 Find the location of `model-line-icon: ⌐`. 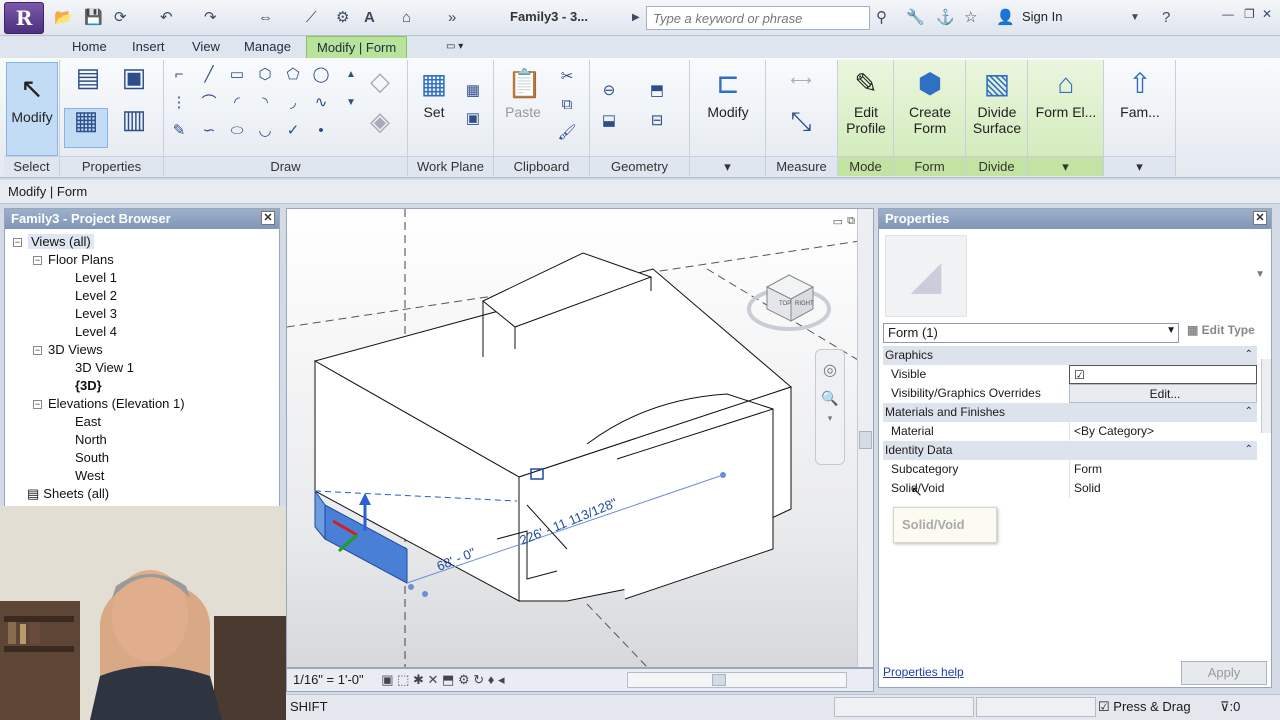

model-line-icon: ⌐ is located at coordinates (179, 75).